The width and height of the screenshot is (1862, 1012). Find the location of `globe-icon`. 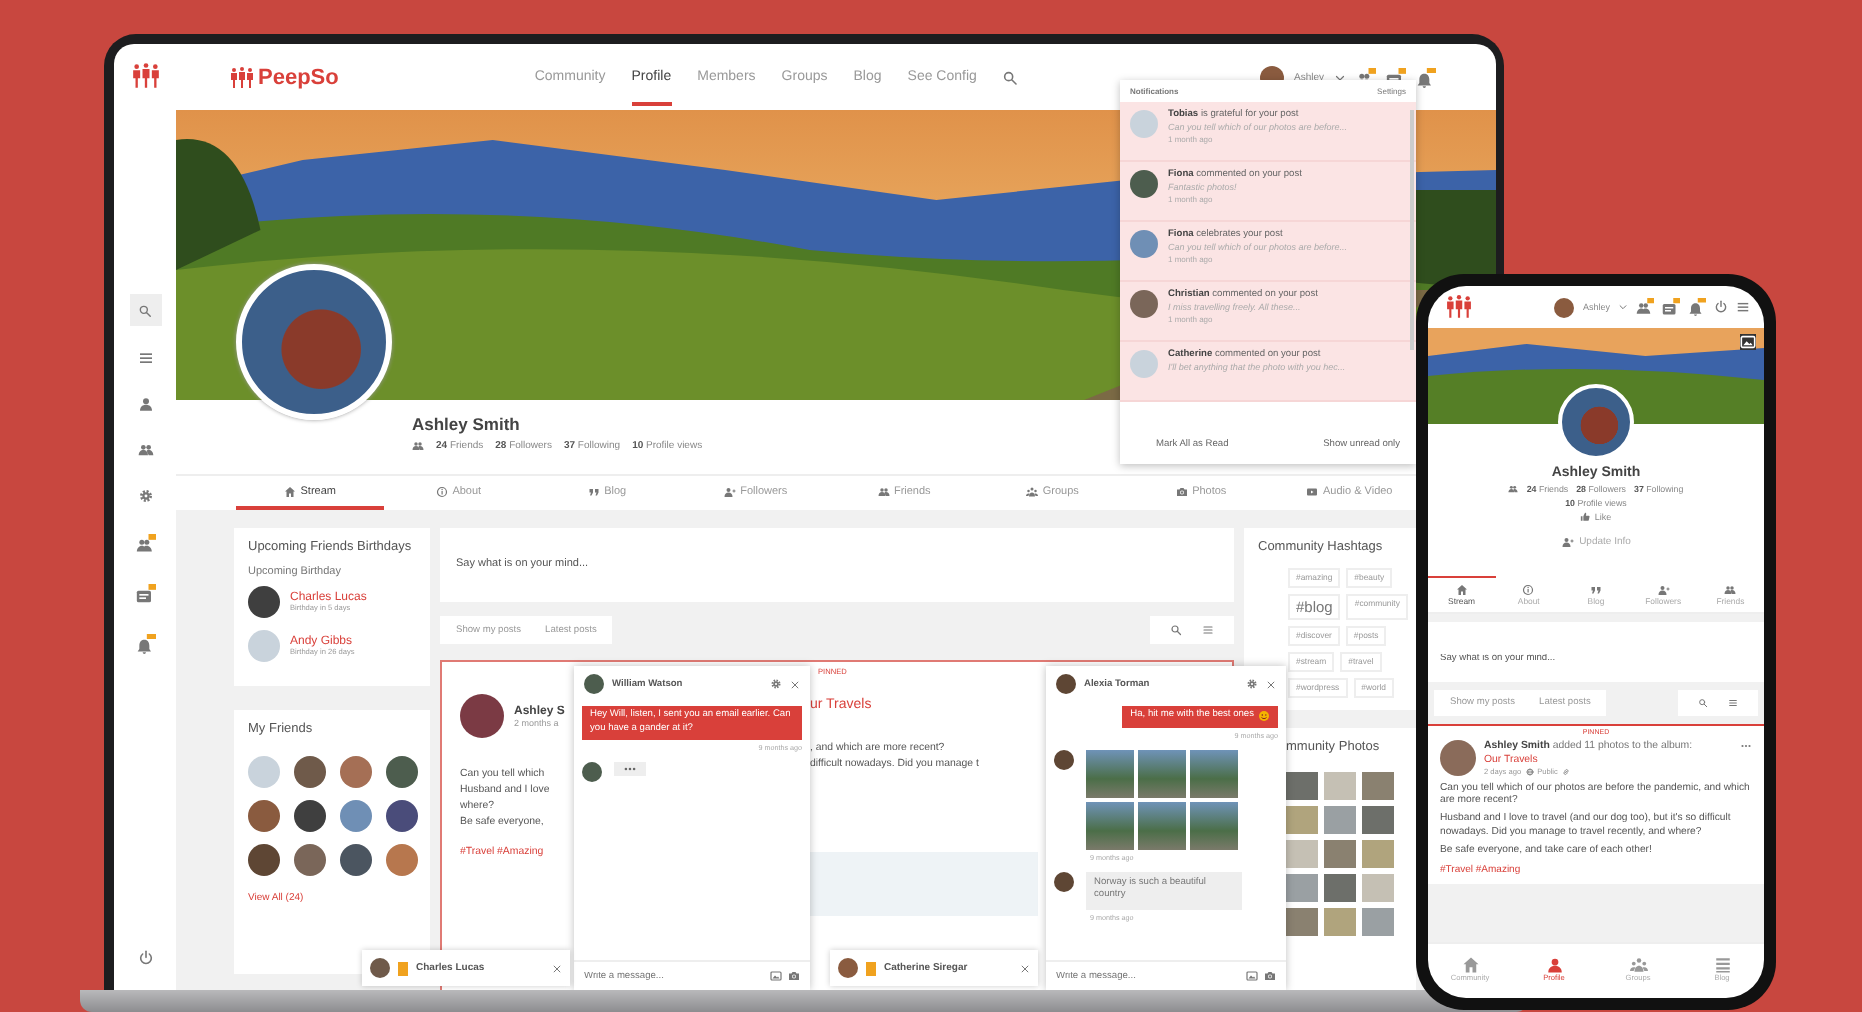

globe-icon is located at coordinates (1529, 772).